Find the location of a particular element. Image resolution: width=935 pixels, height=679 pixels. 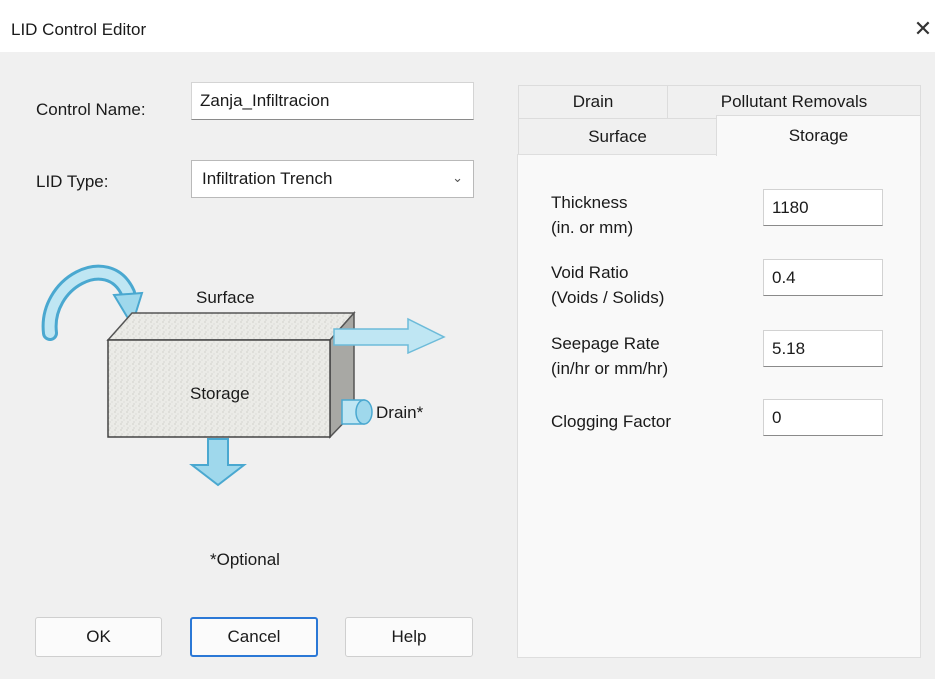

title-bar: LID Control Editor ✕ is located at coordinates (467, 26).